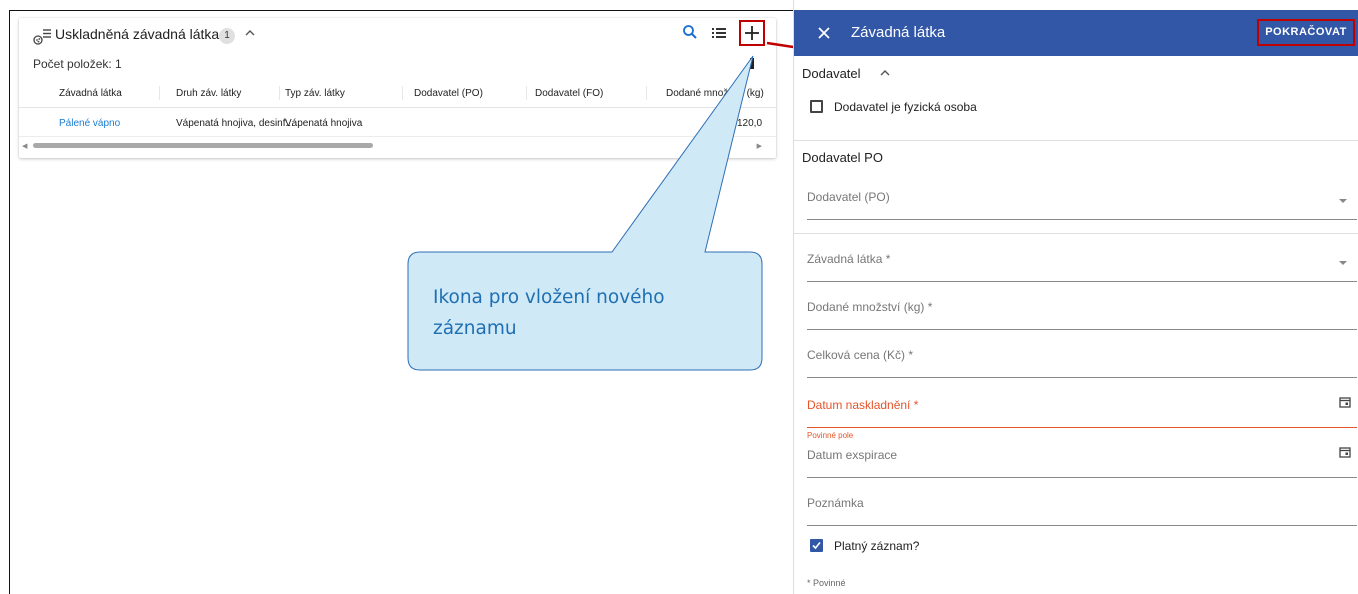  Describe the element at coordinates (1082, 205) in the screenshot. I see `supplier-po-select: Dodavatel (PO)` at that location.